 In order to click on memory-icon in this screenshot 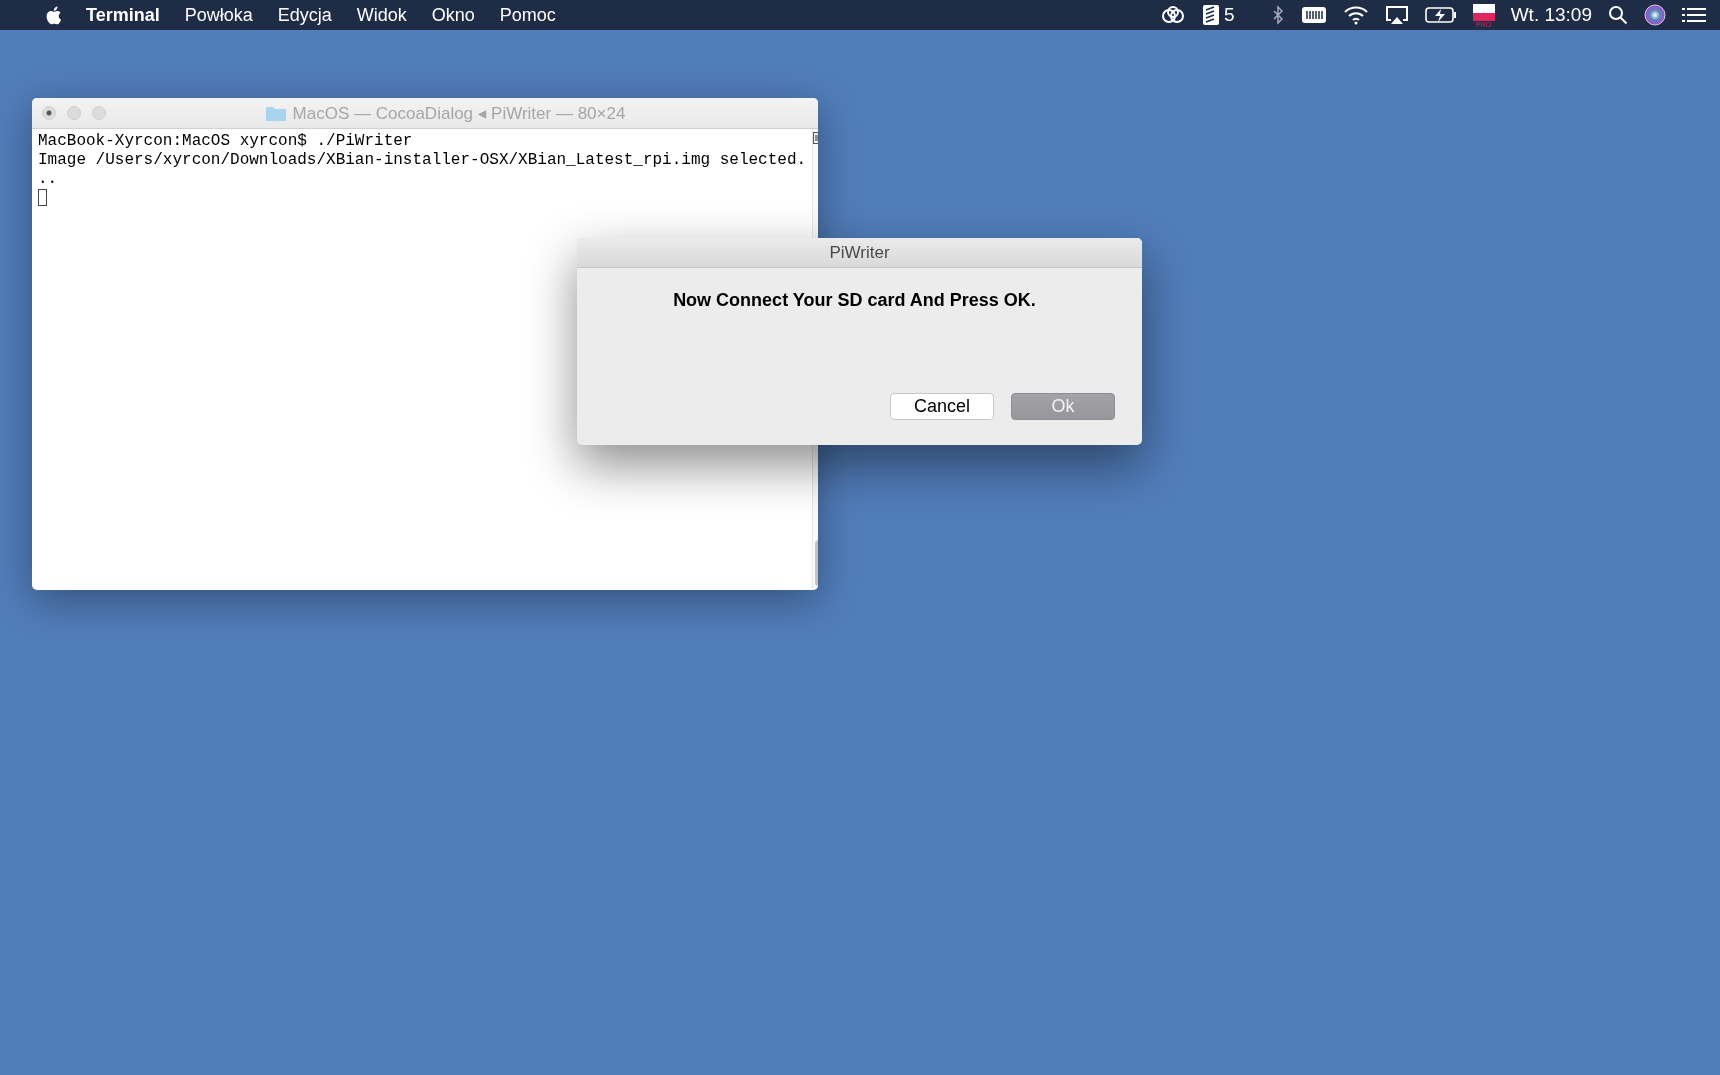, I will do `click(1313, 15)`.